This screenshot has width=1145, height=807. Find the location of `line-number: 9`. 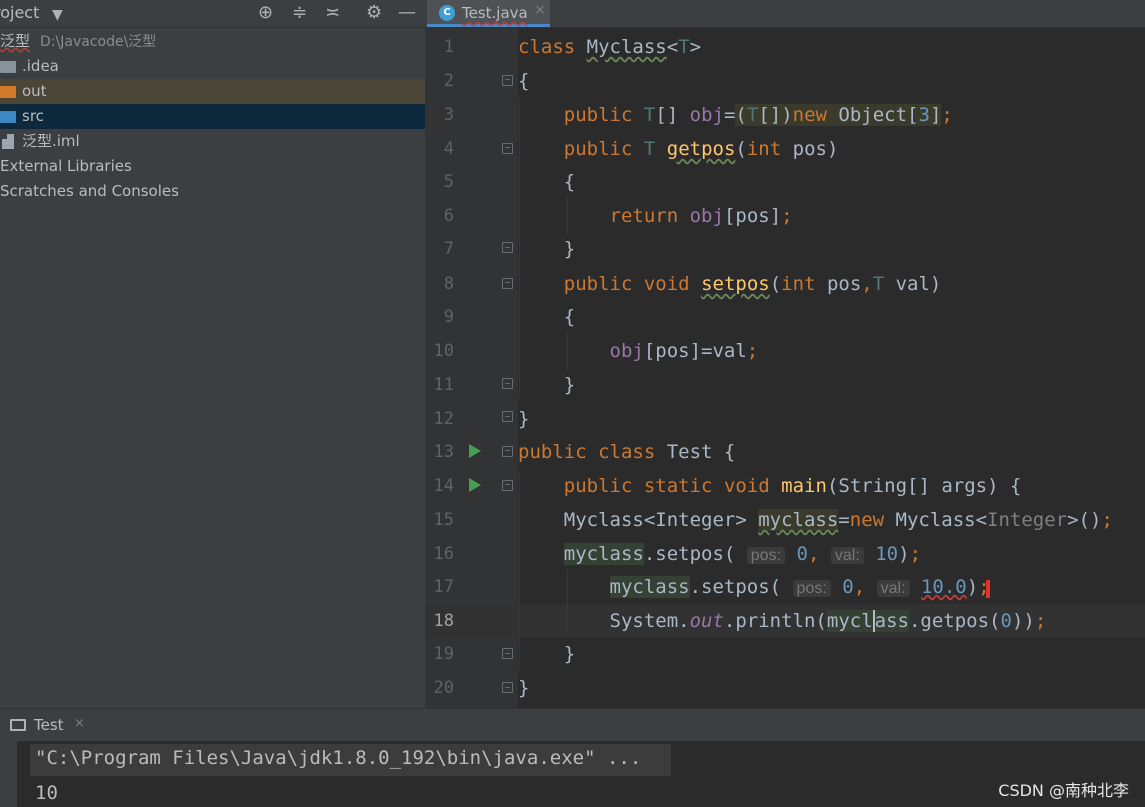

line-number: 9 is located at coordinates (448, 317).